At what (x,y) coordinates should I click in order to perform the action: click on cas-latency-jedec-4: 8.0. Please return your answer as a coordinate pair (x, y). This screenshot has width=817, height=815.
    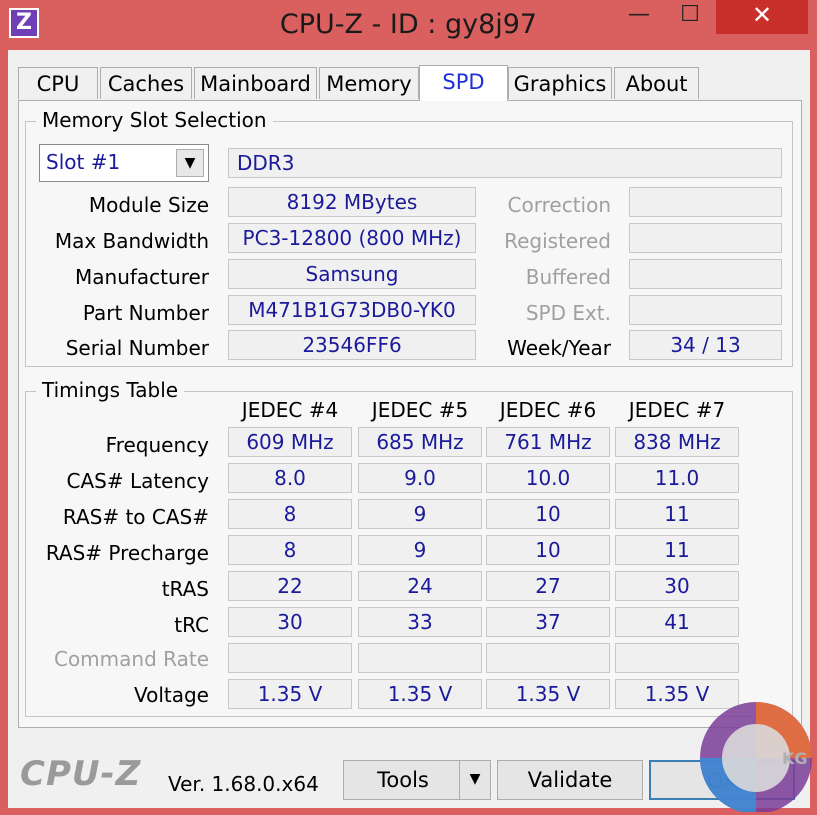
    Looking at the image, I should click on (290, 478).